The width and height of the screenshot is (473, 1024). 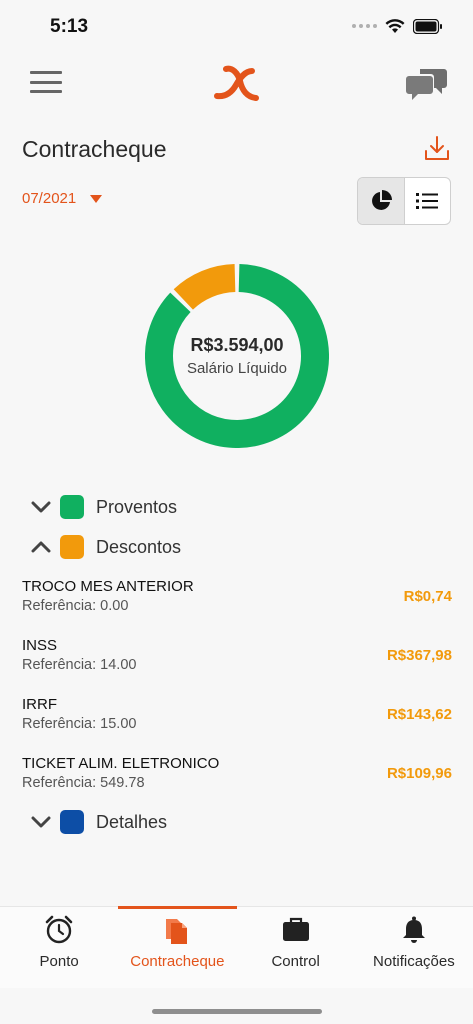 What do you see at coordinates (414, 930) in the screenshot?
I see `bell-icon` at bounding box center [414, 930].